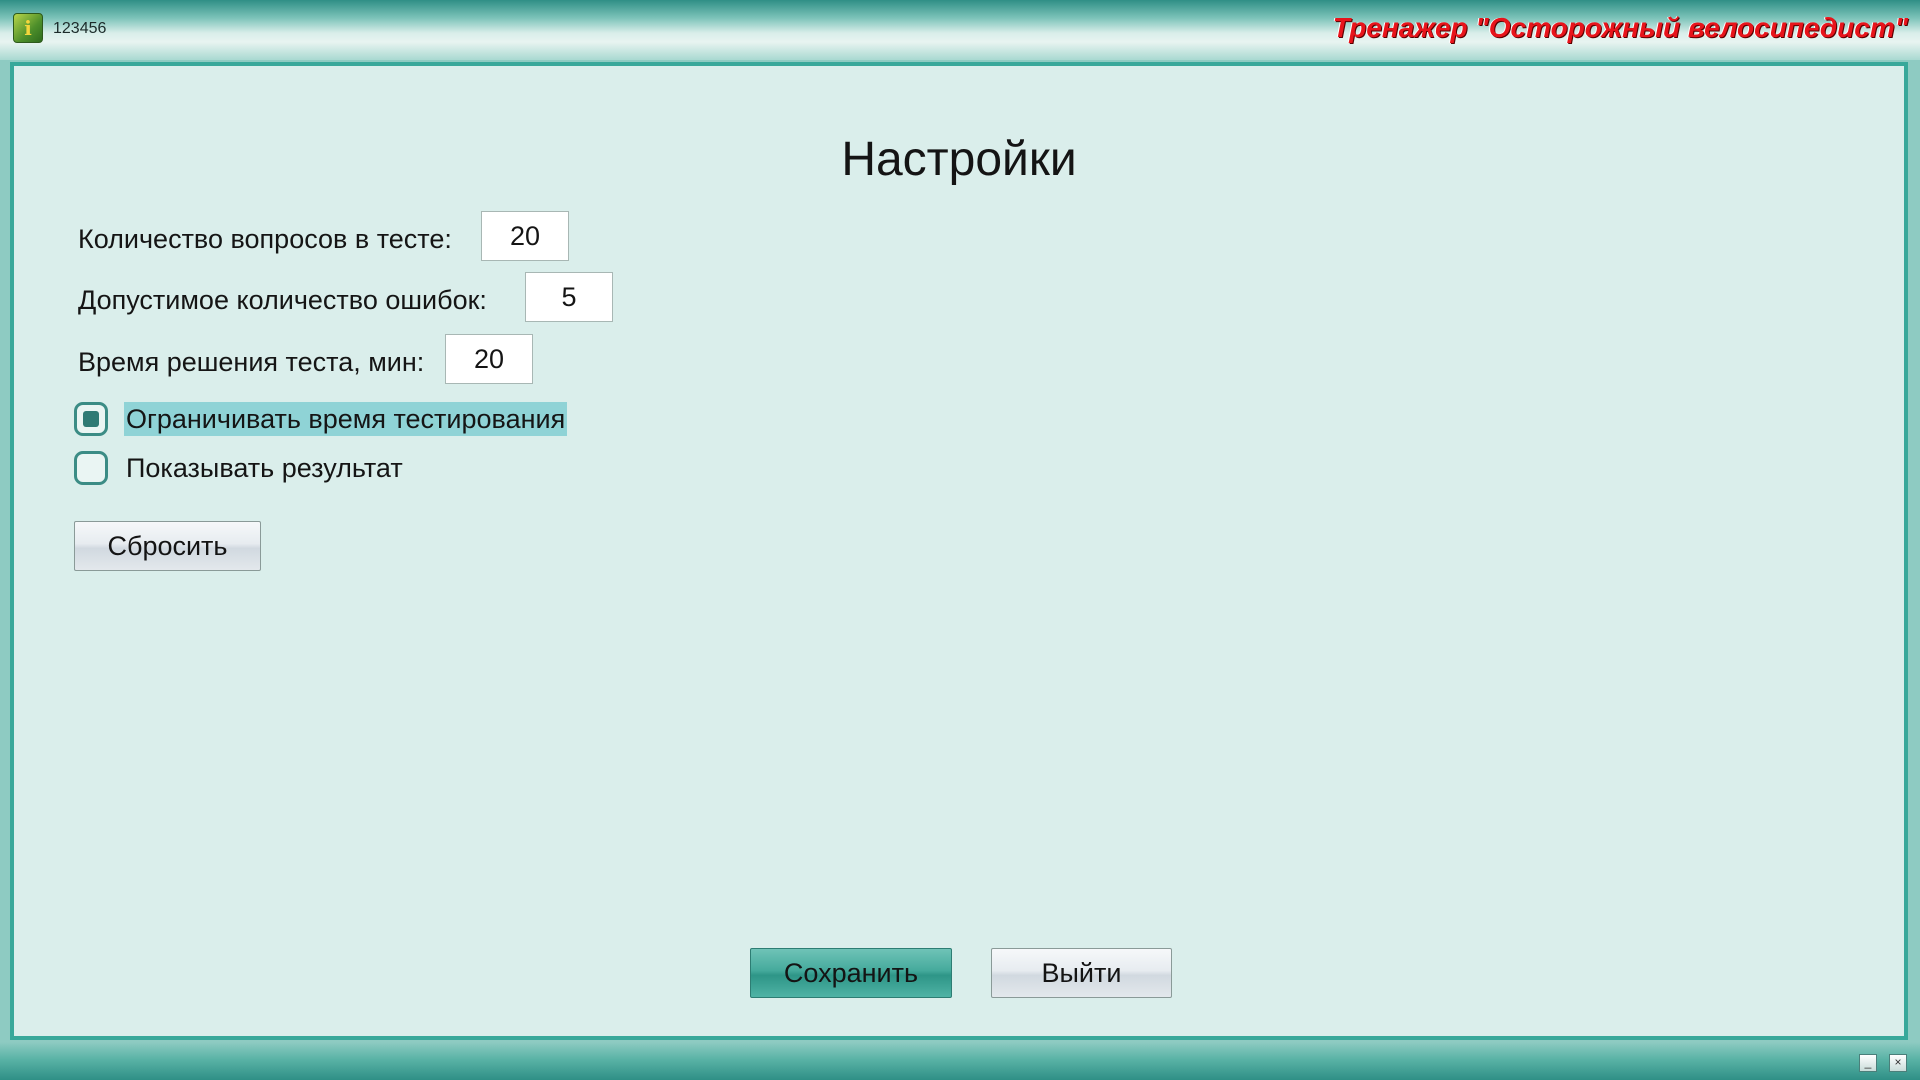 This screenshot has width=1920, height=1080. What do you see at coordinates (282, 300) in the screenshot?
I see `allowed-errors-label: Допустимое количество ошибок:` at bounding box center [282, 300].